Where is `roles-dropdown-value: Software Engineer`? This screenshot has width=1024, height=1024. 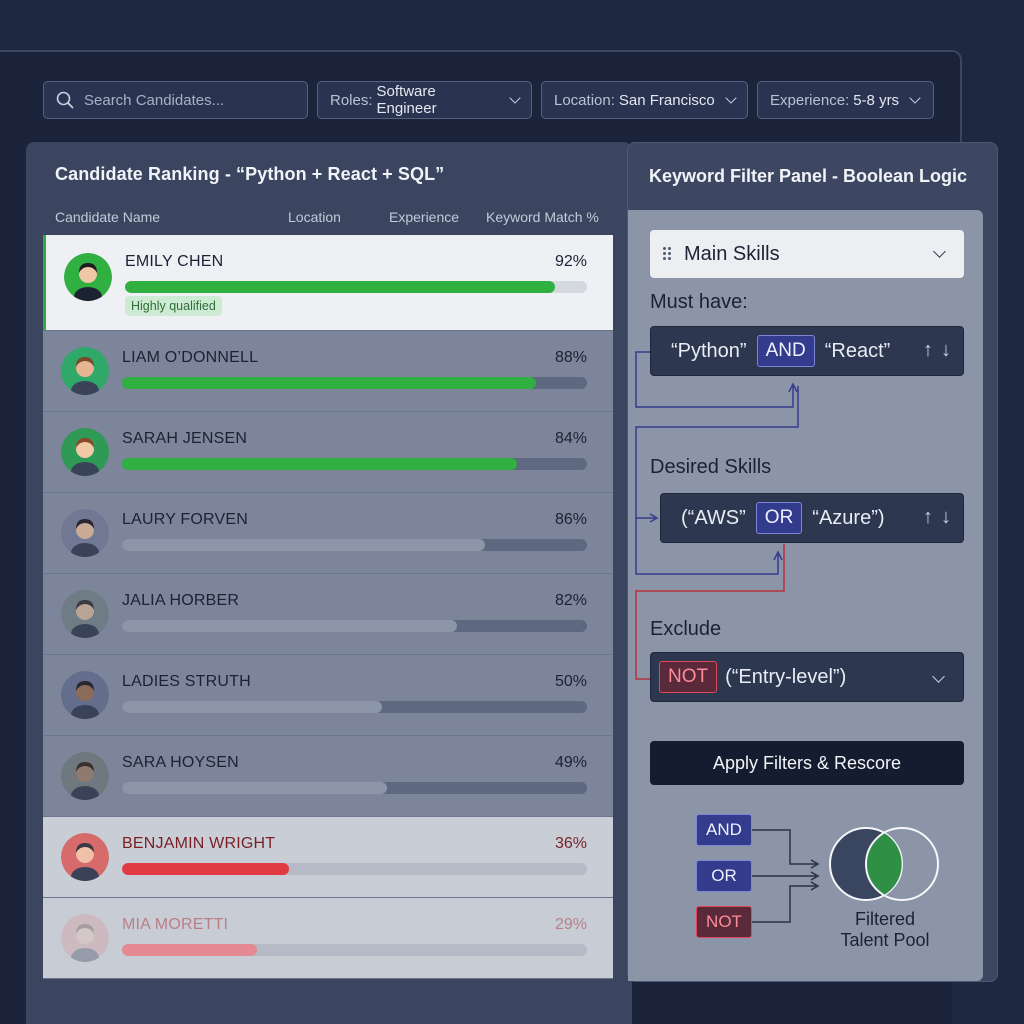
roles-dropdown-value: Software Engineer is located at coordinates (406, 100).